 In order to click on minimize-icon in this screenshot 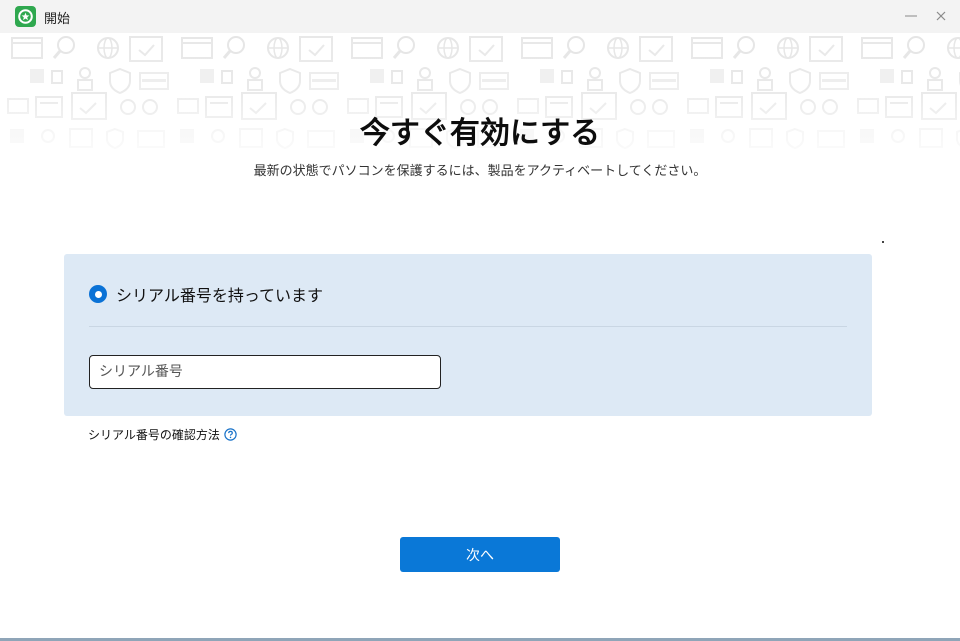, I will do `click(911, 16)`.